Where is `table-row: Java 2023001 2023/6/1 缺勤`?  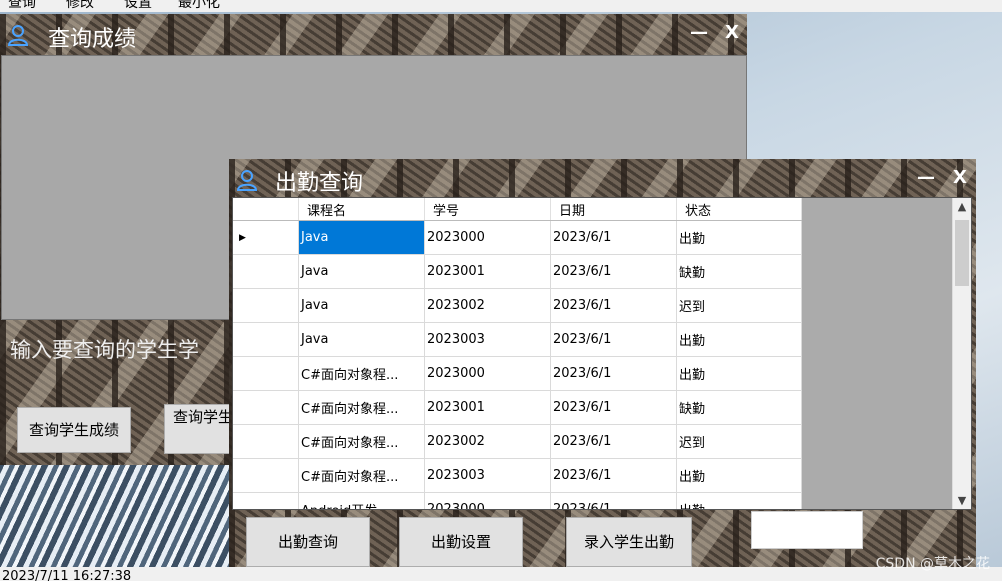
table-row: Java 2023001 2023/6/1 缺勤 is located at coordinates (517, 271).